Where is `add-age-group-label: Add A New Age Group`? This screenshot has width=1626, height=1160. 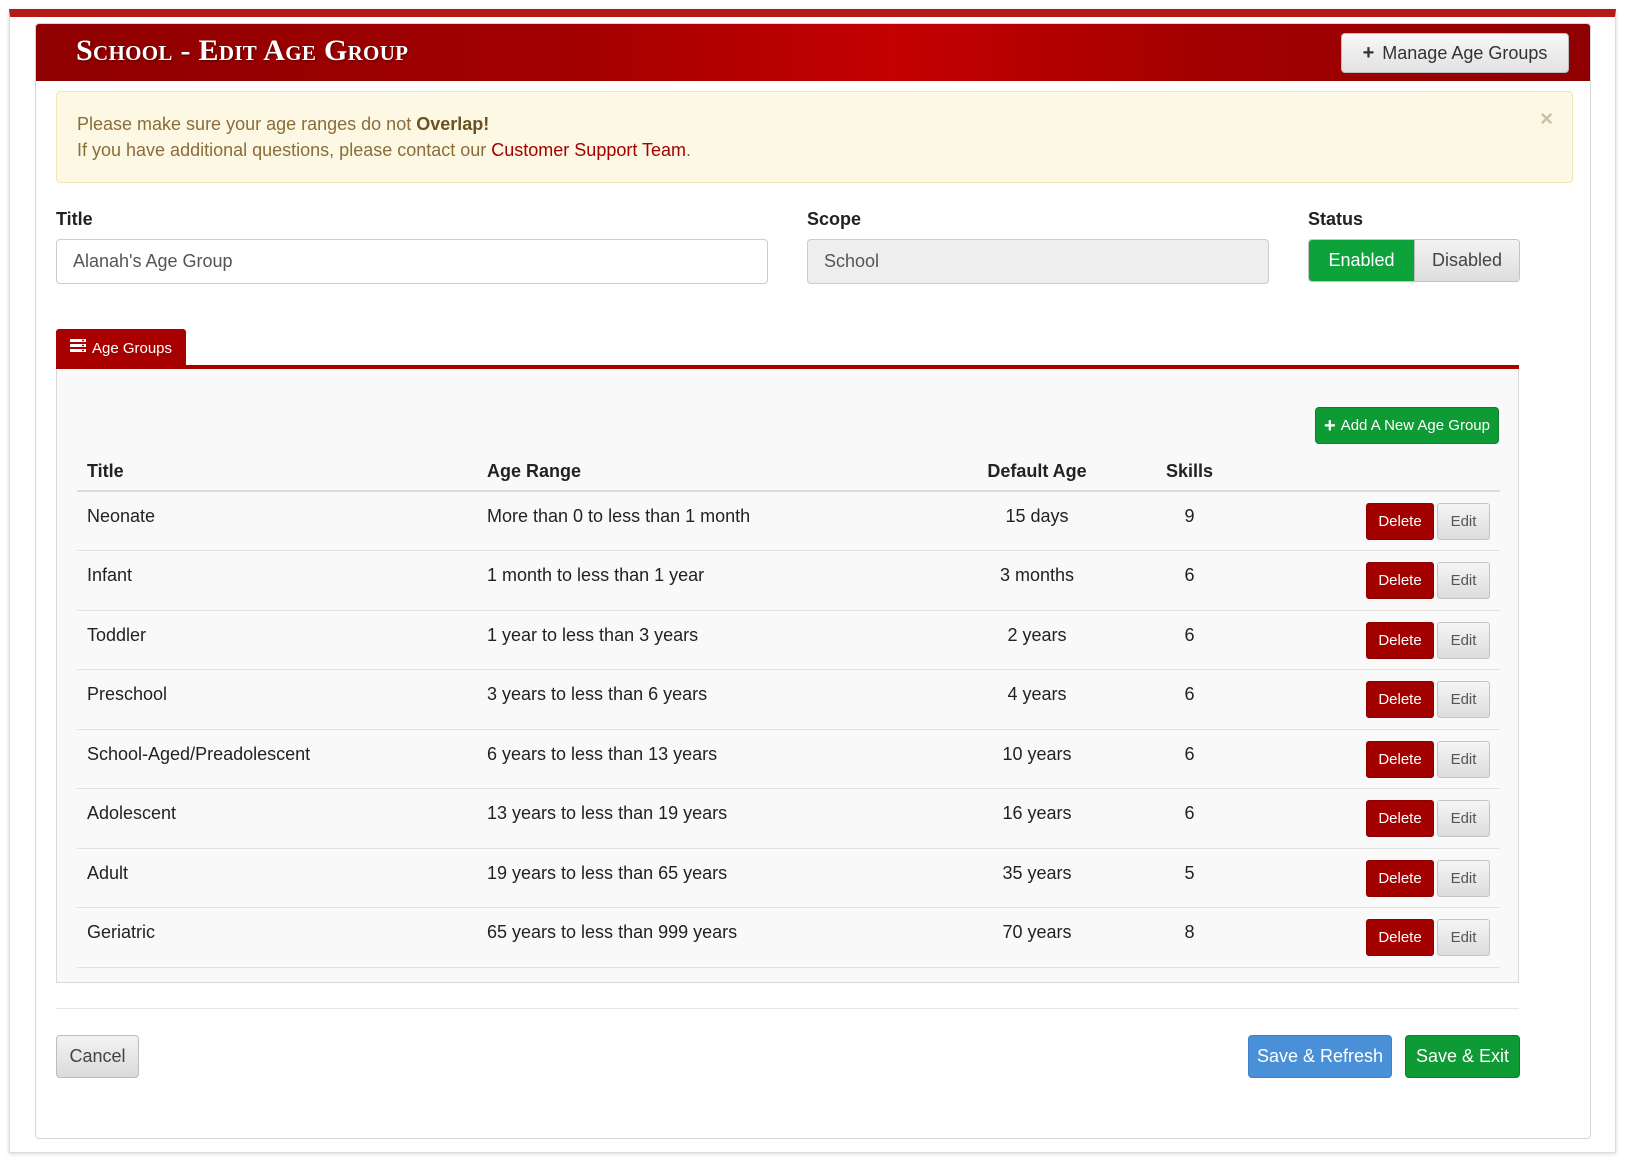
add-age-group-label: Add A New Age Group is located at coordinates (1415, 425).